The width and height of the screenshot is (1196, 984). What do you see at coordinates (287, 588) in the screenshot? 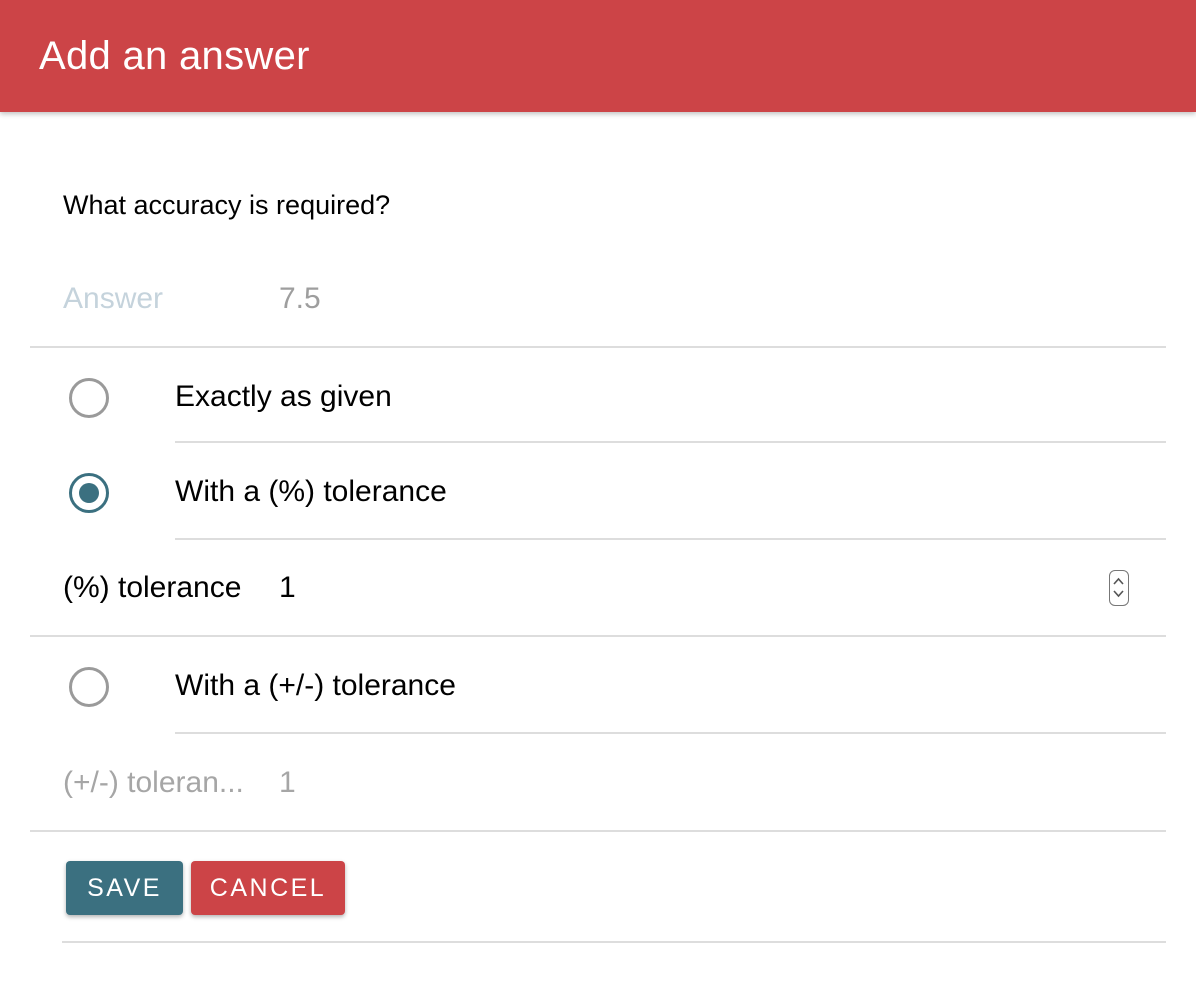
I see `percent-tolerance-input: 1` at bounding box center [287, 588].